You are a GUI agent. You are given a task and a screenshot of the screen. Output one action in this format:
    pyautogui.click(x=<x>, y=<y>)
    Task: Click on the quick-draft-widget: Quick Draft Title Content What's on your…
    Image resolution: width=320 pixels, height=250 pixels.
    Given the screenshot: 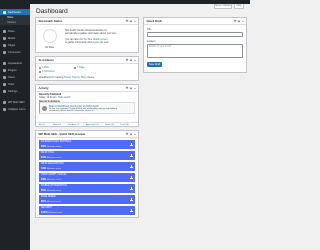 What is the action you would take?
    pyautogui.click(x=195, y=45)
    